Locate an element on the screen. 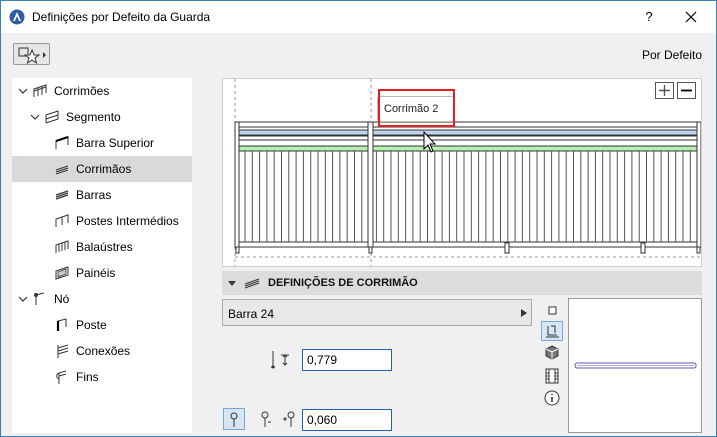  zoom-out-button is located at coordinates (686, 90).